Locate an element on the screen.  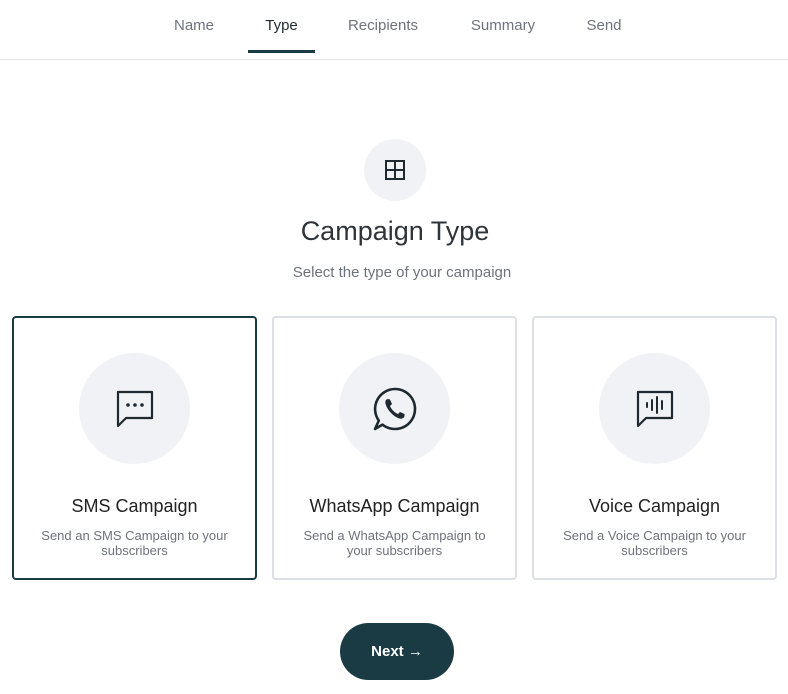
card-title: SMS Campaign is located at coordinates (134, 506).